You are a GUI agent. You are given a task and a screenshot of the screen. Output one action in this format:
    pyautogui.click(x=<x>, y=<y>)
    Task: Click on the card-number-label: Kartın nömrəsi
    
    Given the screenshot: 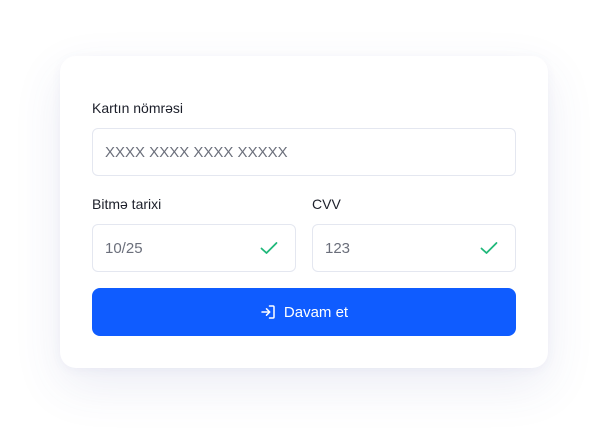 What is the action you would take?
    pyautogui.click(x=138, y=108)
    